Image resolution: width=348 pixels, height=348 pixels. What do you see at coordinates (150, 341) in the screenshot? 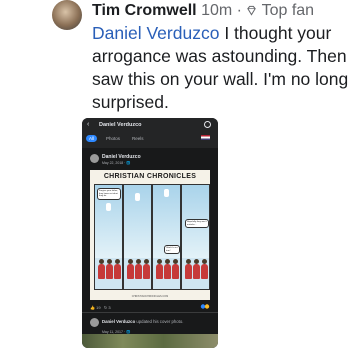
I see `cover-photo` at bounding box center [150, 341].